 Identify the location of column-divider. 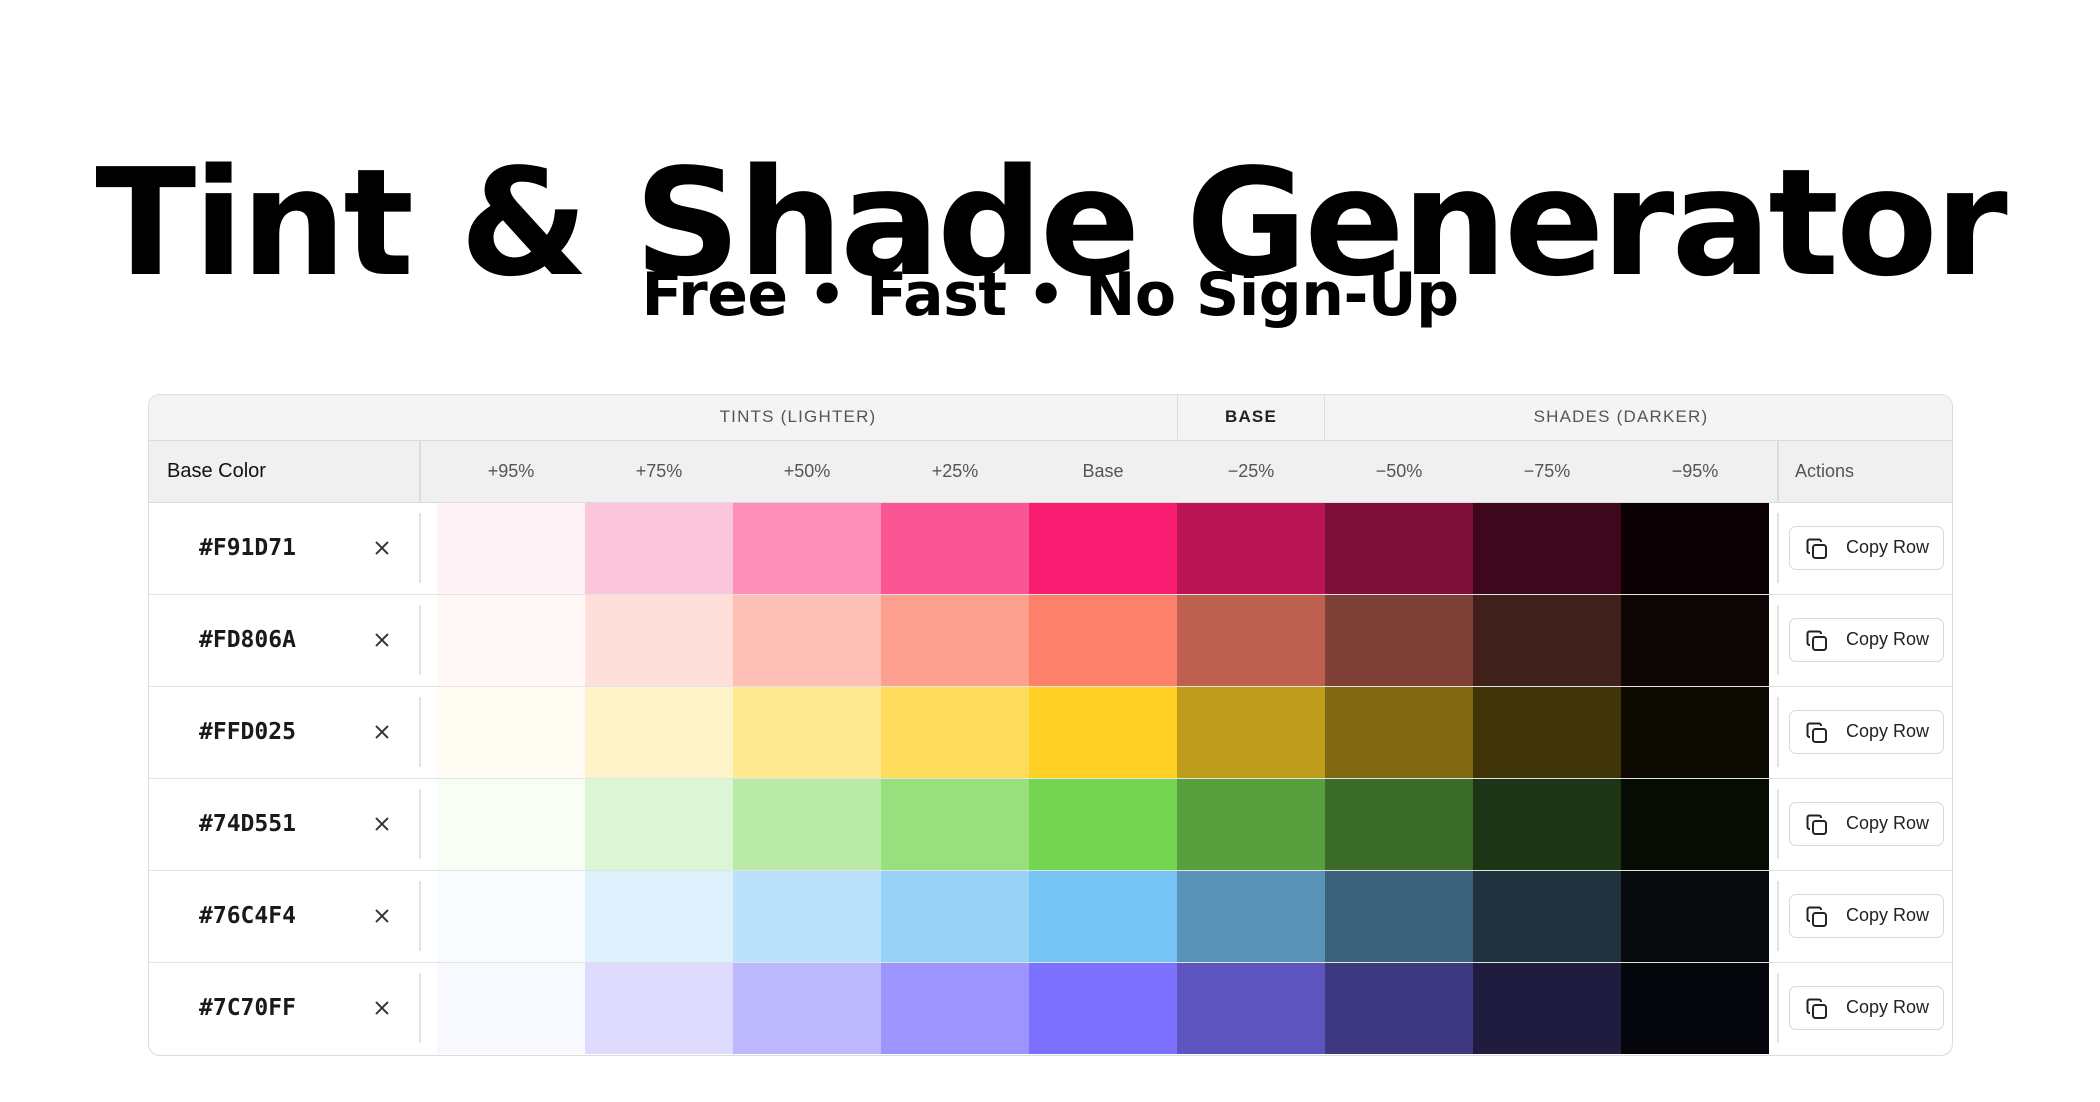
(420, 471).